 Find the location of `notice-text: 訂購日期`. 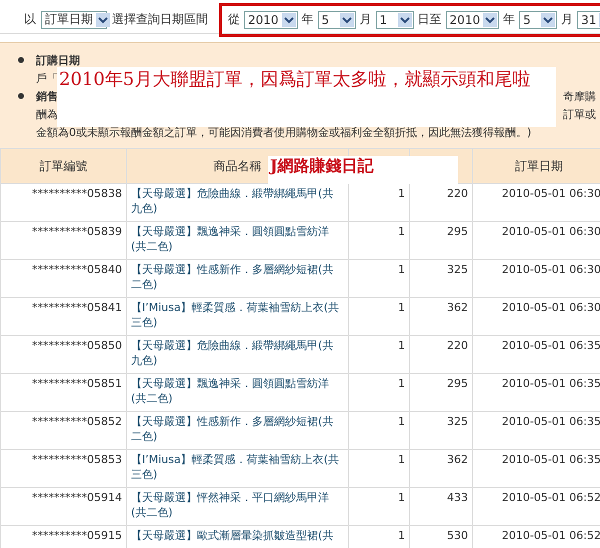

notice-text: 訂購日期 is located at coordinates (58, 60).